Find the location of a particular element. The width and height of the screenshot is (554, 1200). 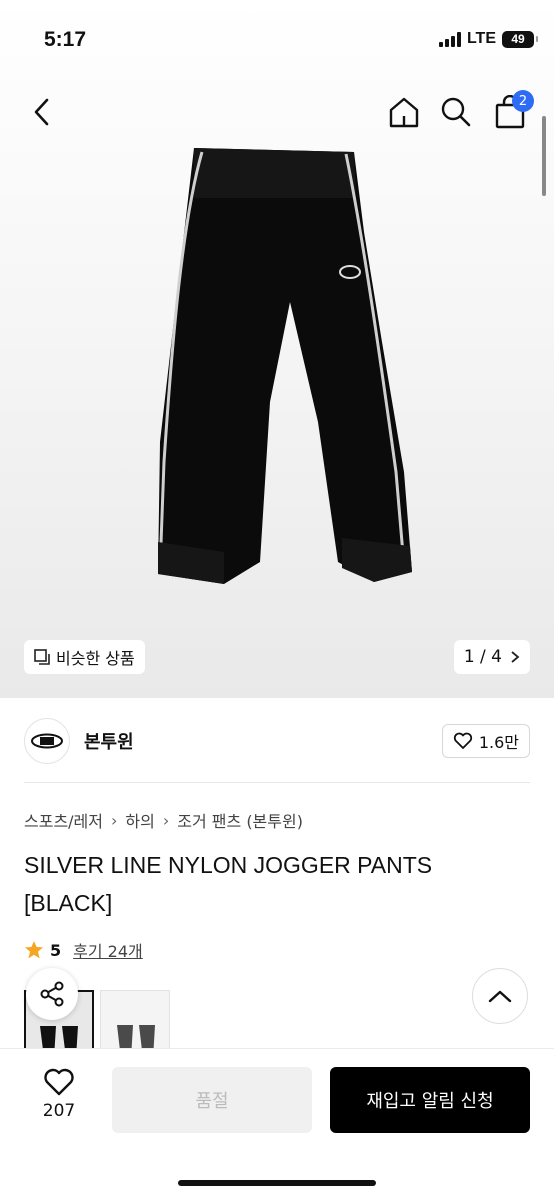

image-page-indicator: 1 / 4 is located at coordinates (491, 657).